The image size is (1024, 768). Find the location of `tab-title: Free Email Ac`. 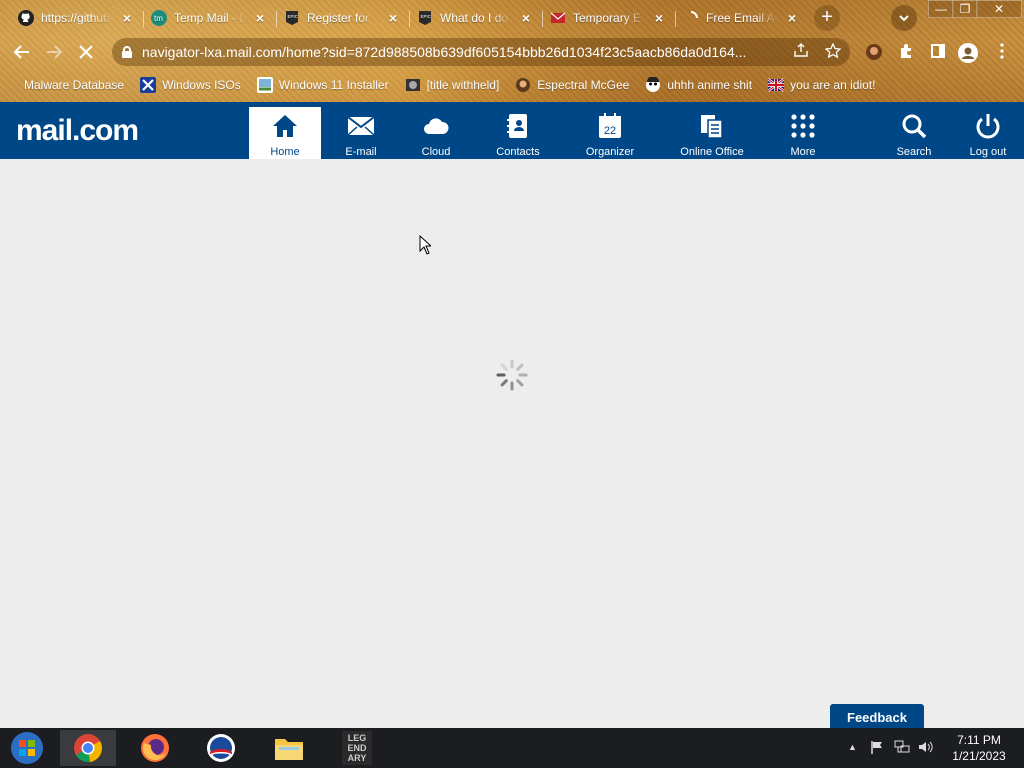

tab-title: Free Email Ac is located at coordinates (742, 18).